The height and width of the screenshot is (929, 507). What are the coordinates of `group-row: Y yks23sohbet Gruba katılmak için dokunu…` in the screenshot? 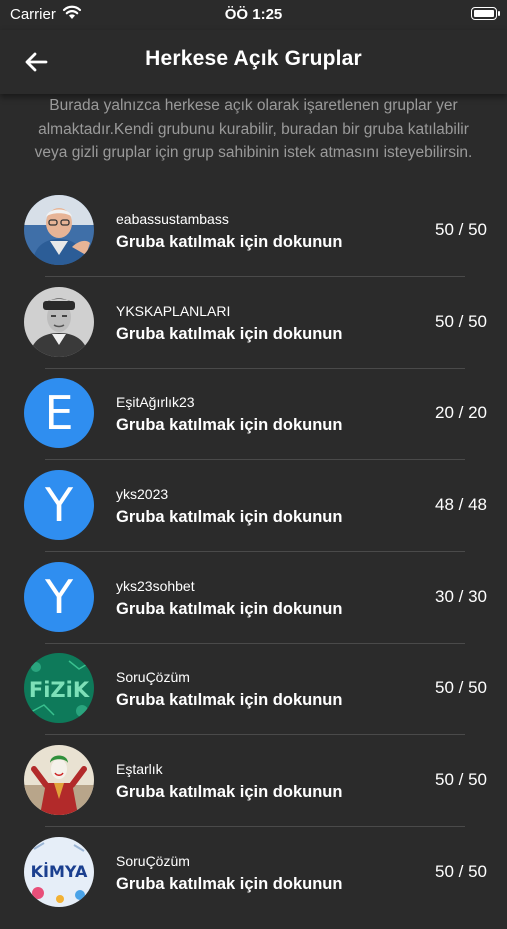 It's located at (253, 607).